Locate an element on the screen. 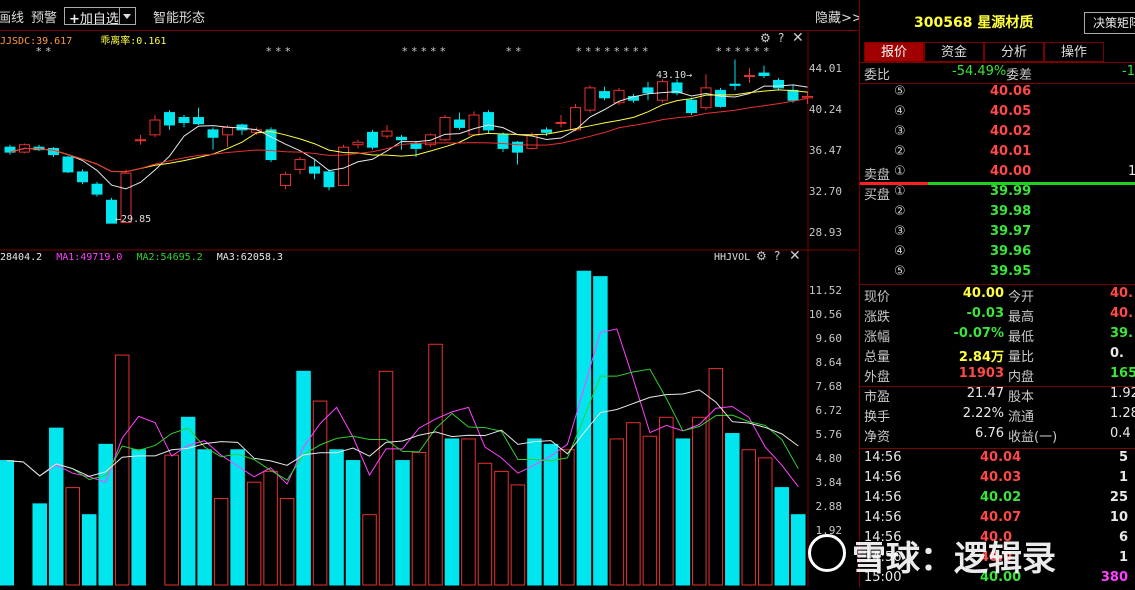 This screenshot has width=1135, height=590. smart-pattern-button: 智能形态 is located at coordinates (179, 16).